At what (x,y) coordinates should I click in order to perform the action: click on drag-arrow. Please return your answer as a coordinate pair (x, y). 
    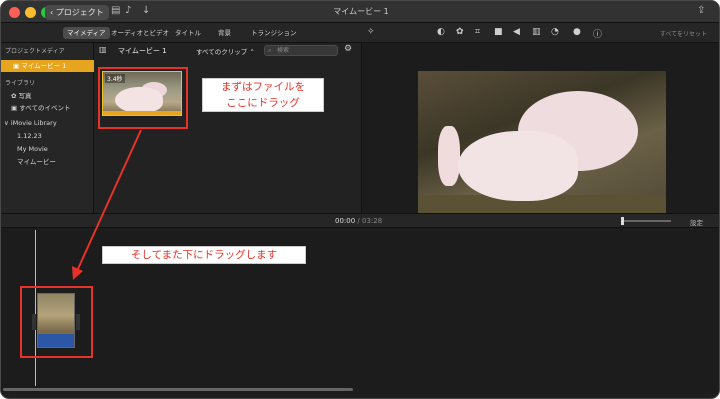
    Looking at the image, I should click on (107, 204).